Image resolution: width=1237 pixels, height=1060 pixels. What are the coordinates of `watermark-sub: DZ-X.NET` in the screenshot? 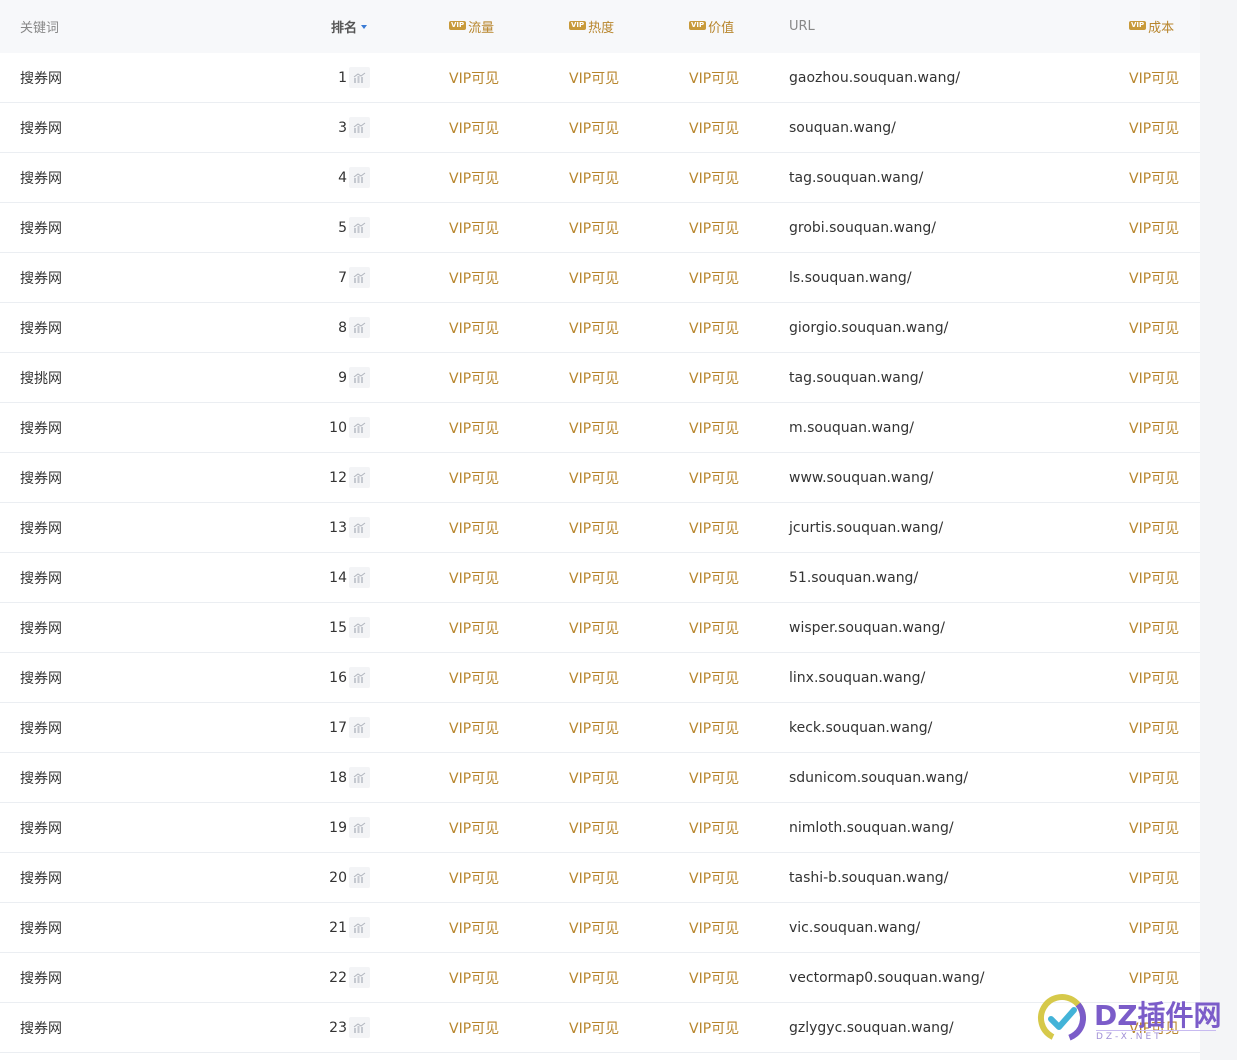 It's located at (1156, 1036).